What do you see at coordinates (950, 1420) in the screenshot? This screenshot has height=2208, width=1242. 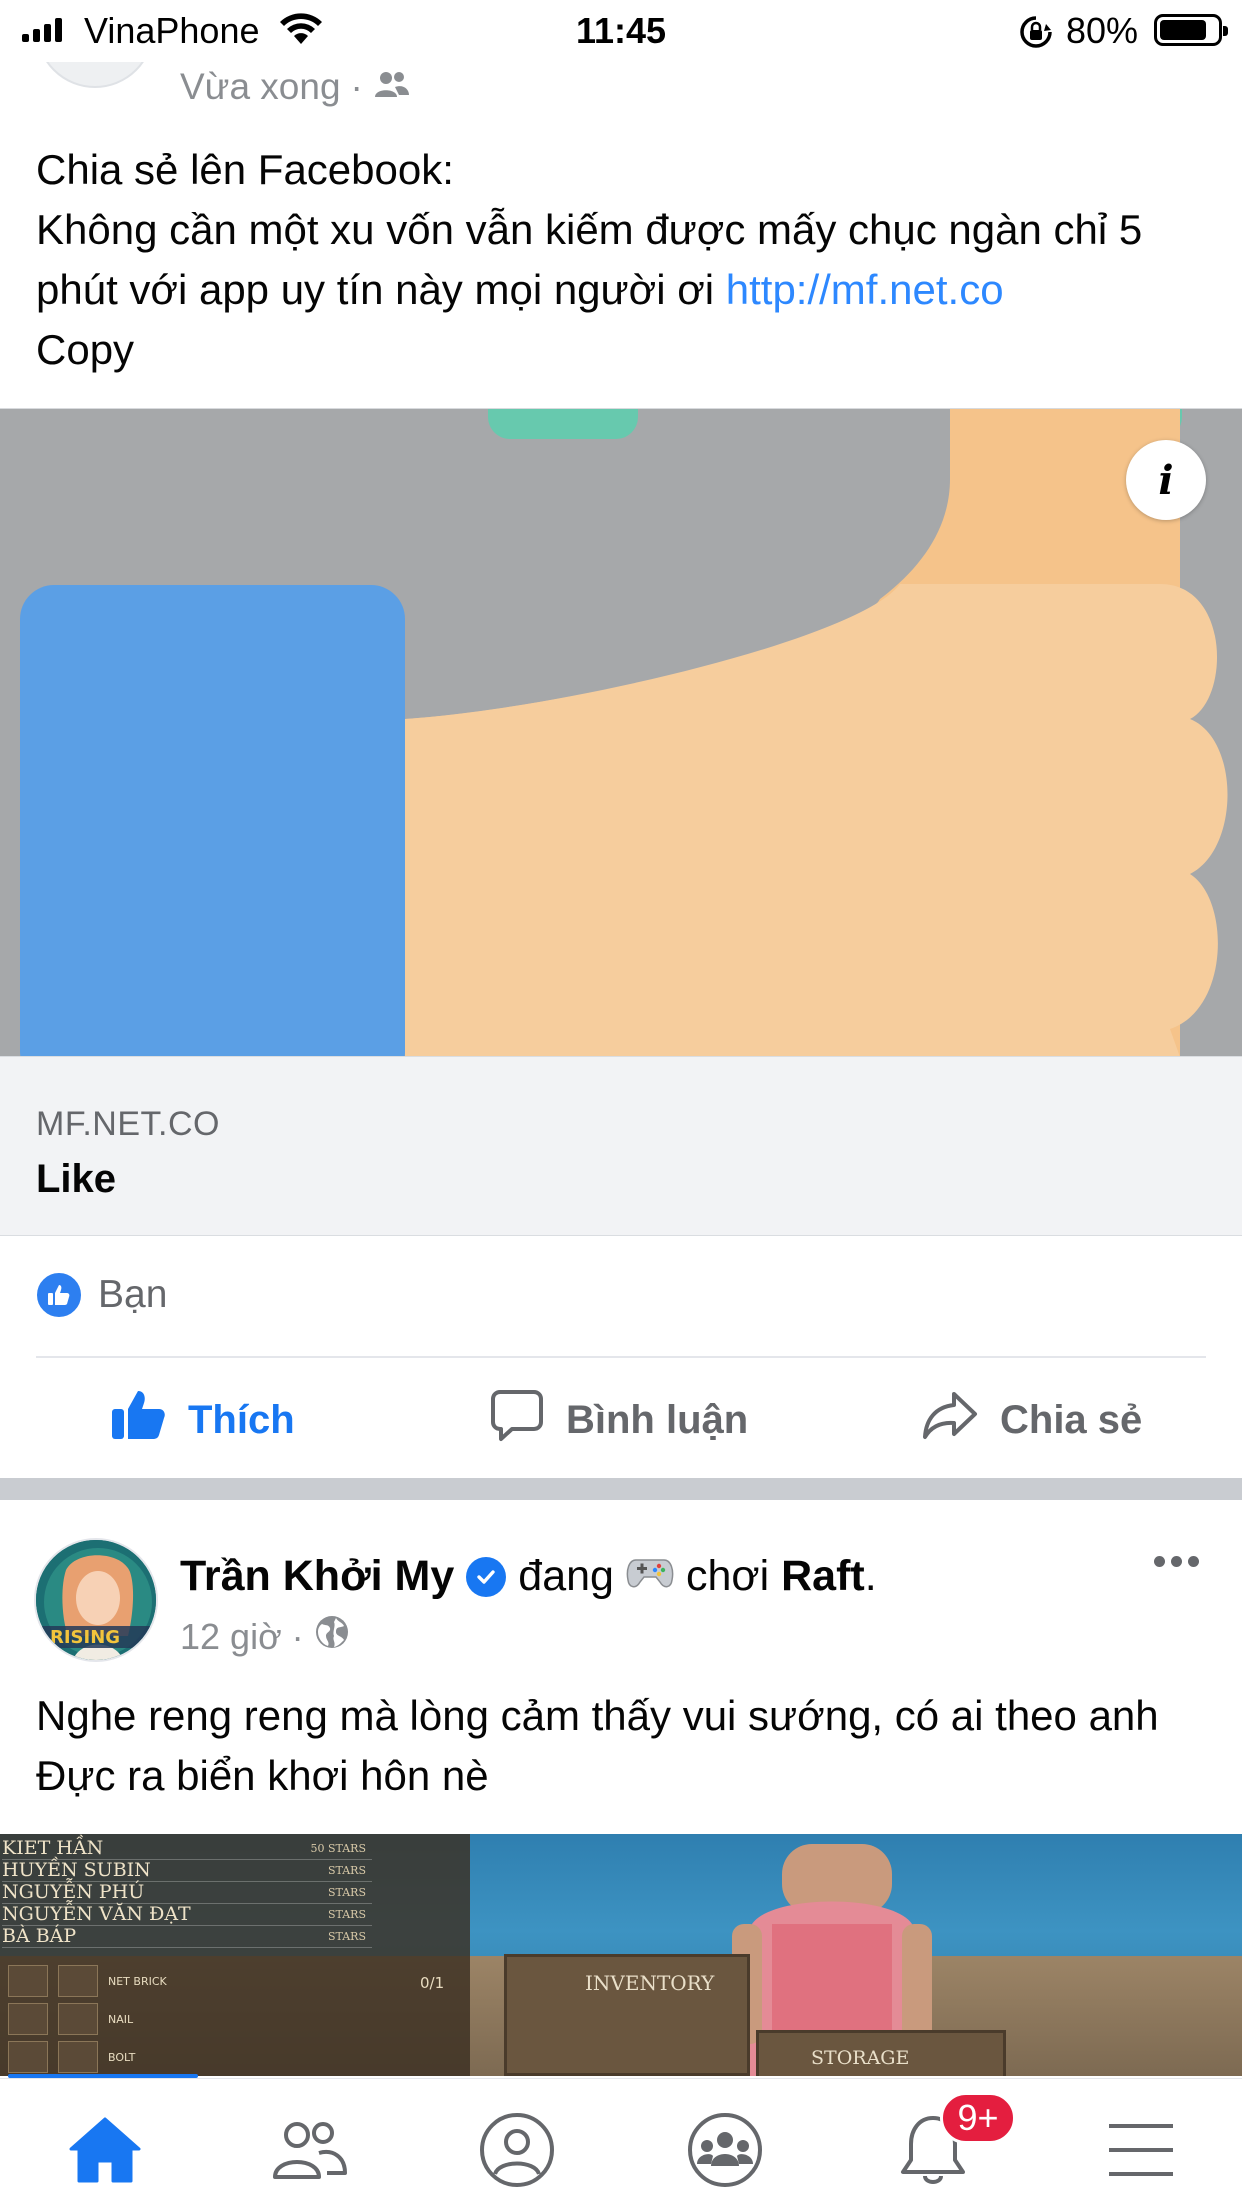 I see `share-icon` at bounding box center [950, 1420].